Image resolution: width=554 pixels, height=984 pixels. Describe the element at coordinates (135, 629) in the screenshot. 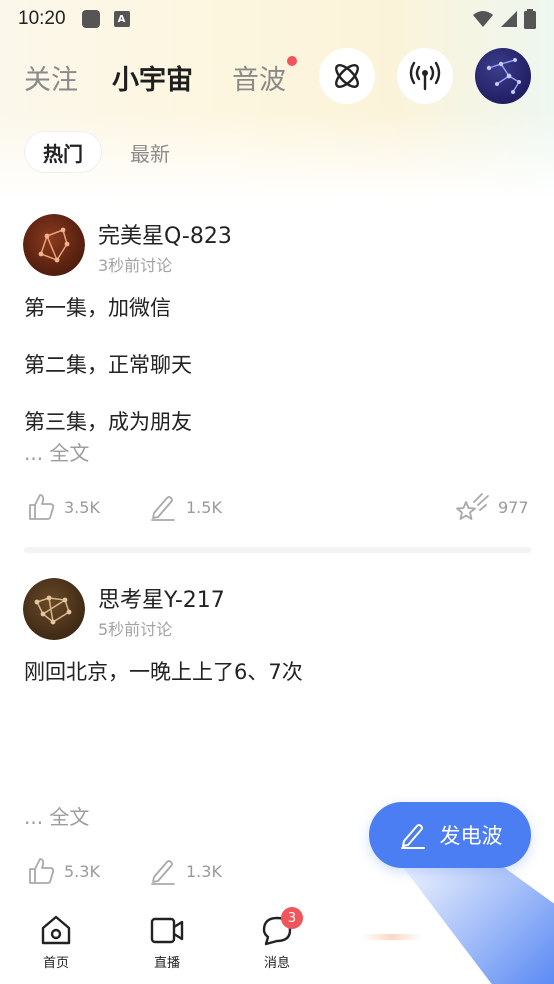

I see `post-time: 5秒前讨论` at that location.